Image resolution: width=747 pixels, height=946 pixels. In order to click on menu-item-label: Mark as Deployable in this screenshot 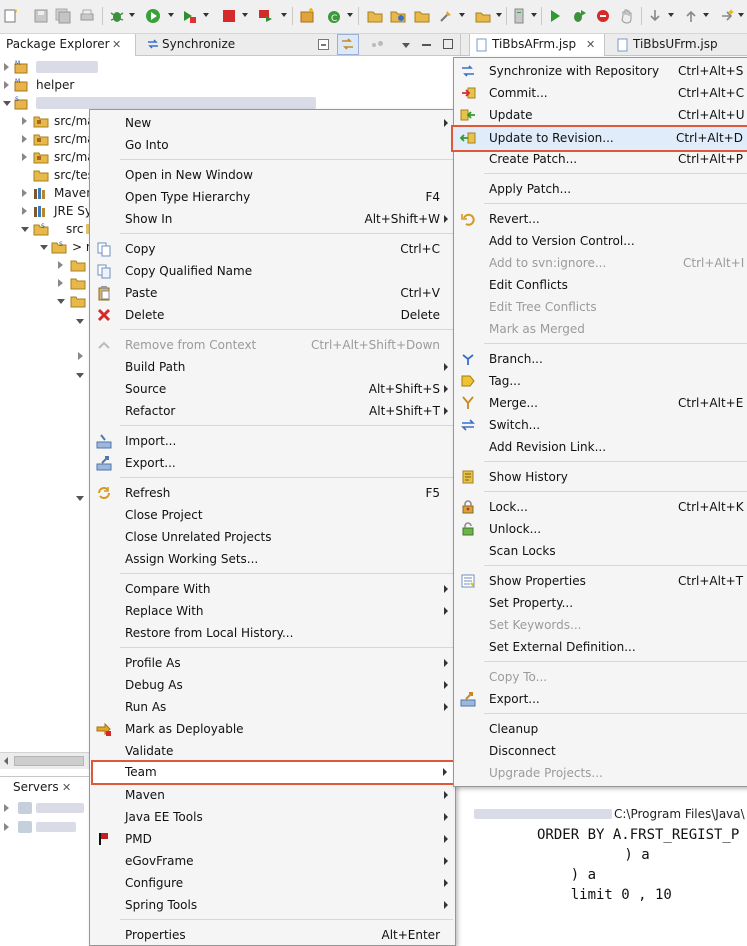, I will do `click(184, 729)`.